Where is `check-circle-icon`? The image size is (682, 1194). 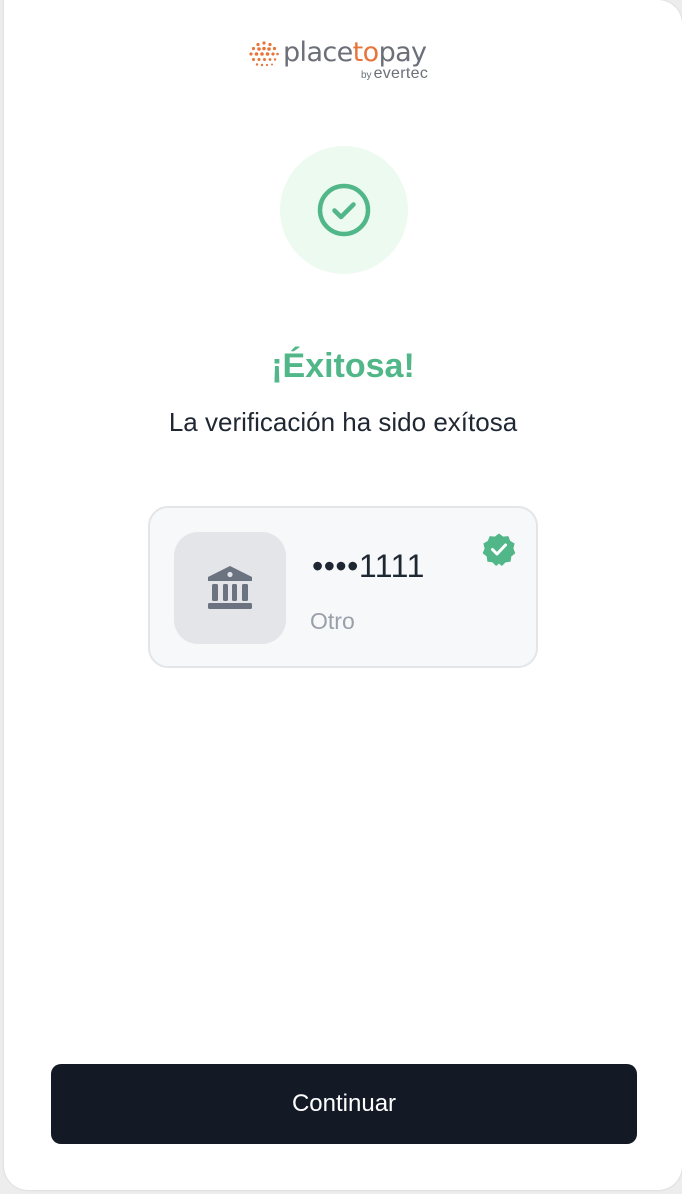 check-circle-icon is located at coordinates (344, 210).